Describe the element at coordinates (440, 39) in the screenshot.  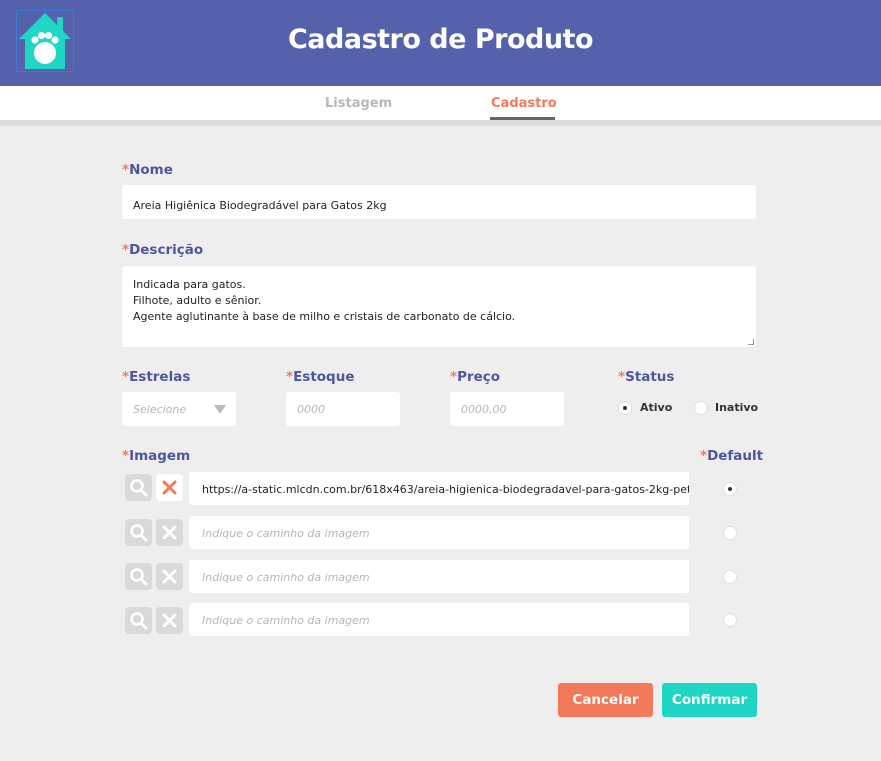
I see `page-title: Cadastro de Produto` at that location.